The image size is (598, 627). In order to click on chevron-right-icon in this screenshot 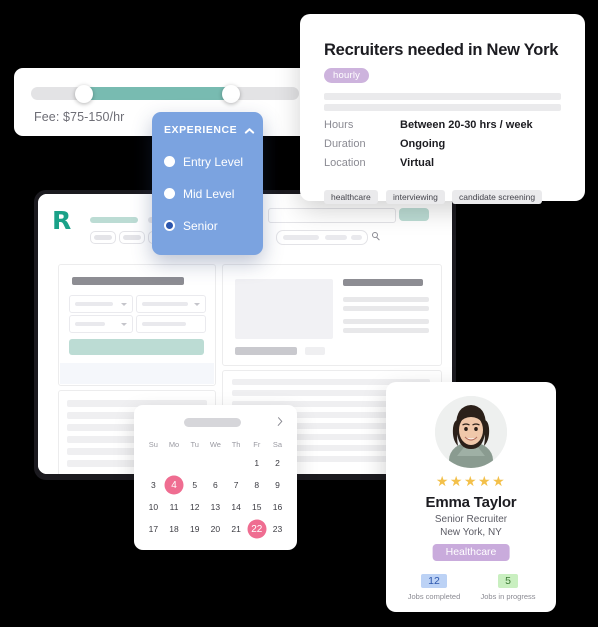, I will do `click(280, 422)`.